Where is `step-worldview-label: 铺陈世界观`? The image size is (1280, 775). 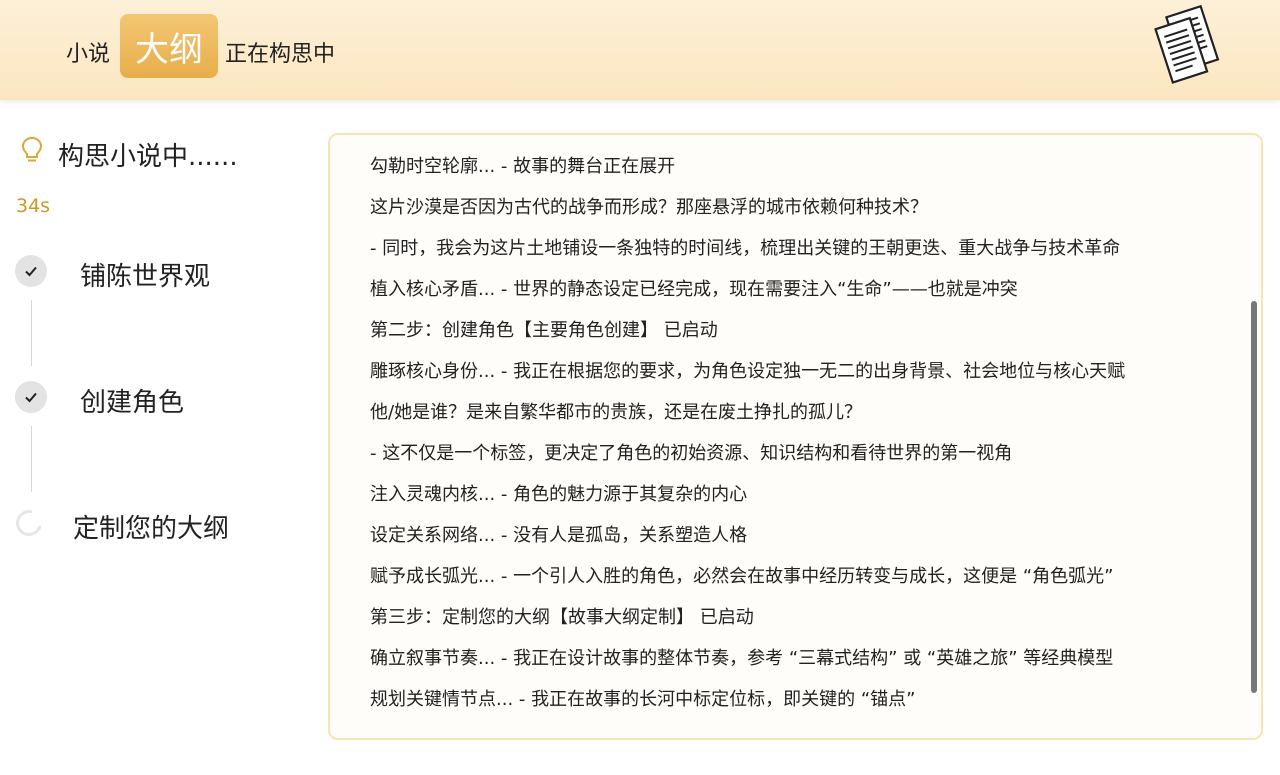
step-worldview-label: 铺陈世界观 is located at coordinates (145, 277).